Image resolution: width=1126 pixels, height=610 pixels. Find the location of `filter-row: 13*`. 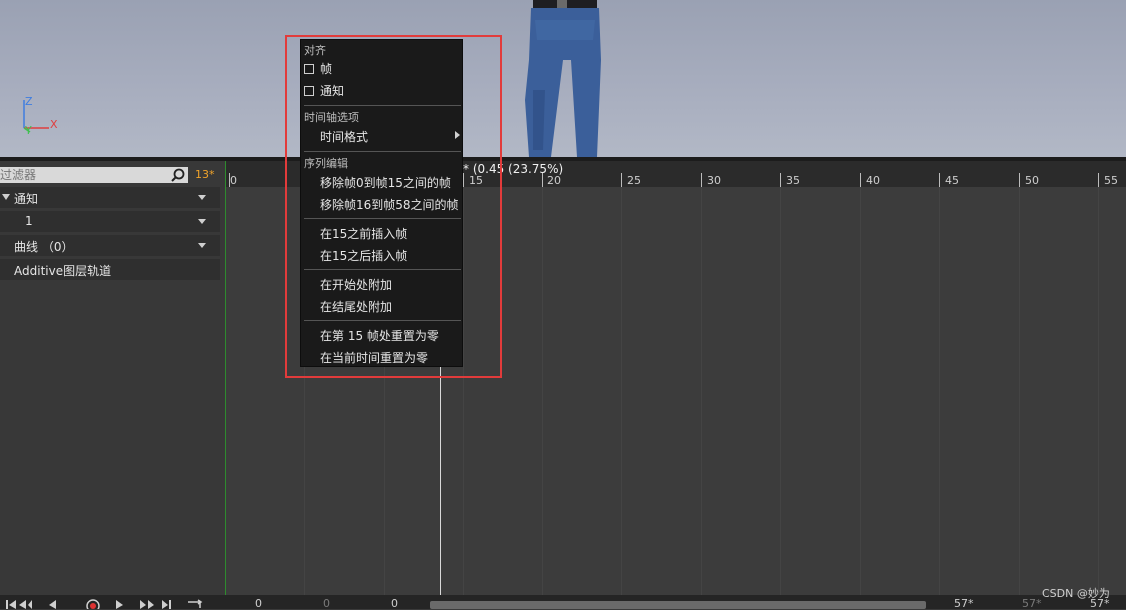

filter-row: 13* is located at coordinates (112, 176).